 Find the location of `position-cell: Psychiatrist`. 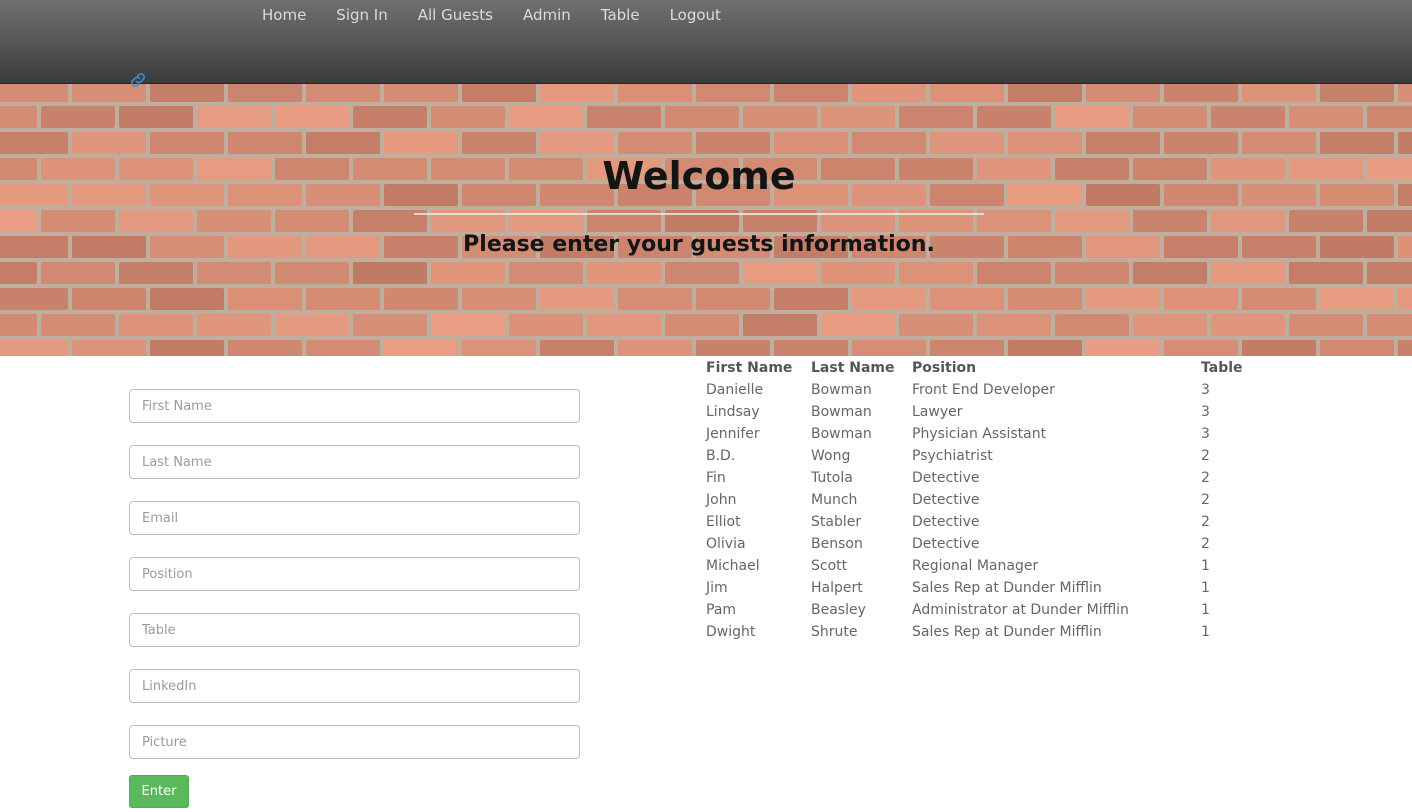

position-cell: Psychiatrist is located at coordinates (952, 456).